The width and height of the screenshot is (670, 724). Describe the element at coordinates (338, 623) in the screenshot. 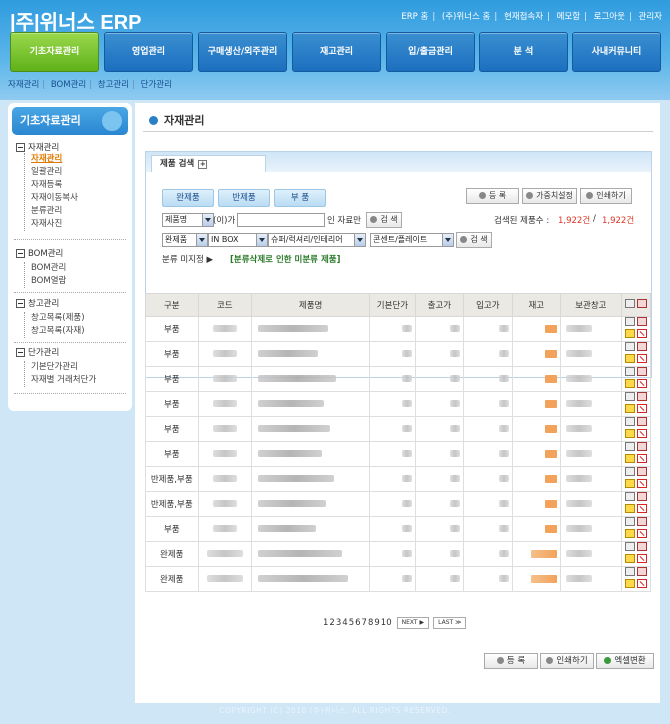

I see `page-link: 3` at that location.